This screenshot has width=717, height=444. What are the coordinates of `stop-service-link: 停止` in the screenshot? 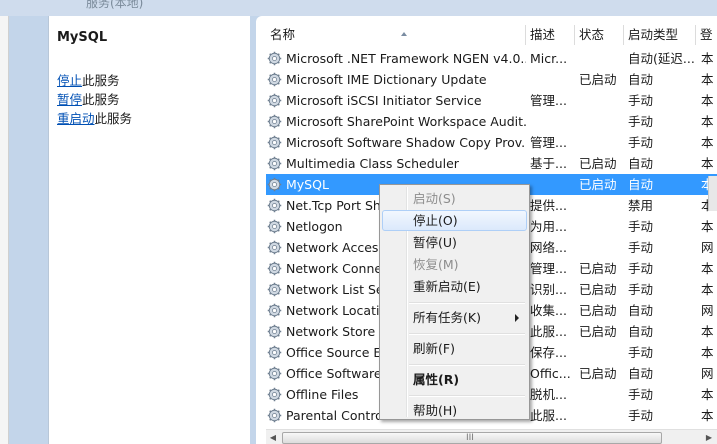 It's located at (69, 80).